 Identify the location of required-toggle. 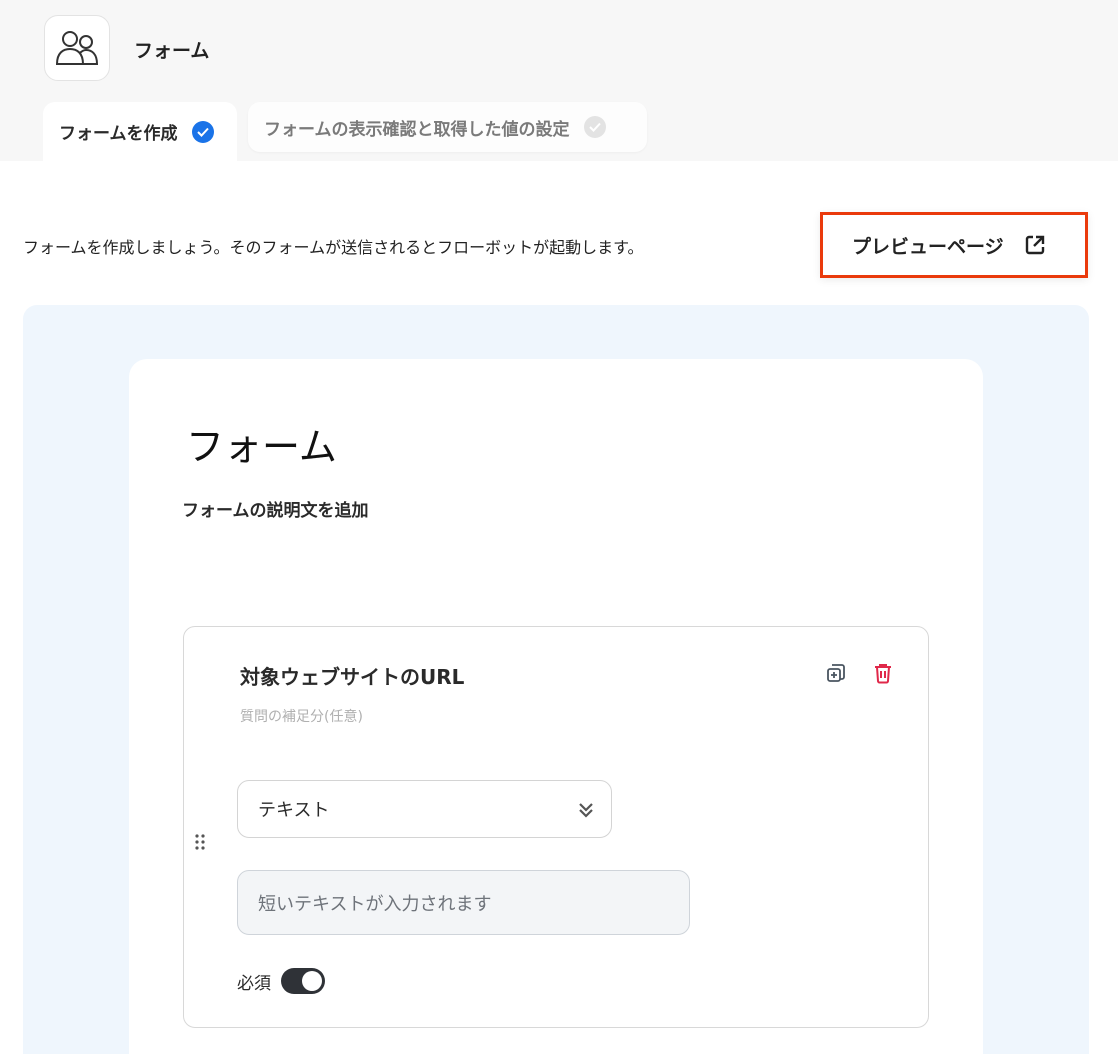
(303, 981).